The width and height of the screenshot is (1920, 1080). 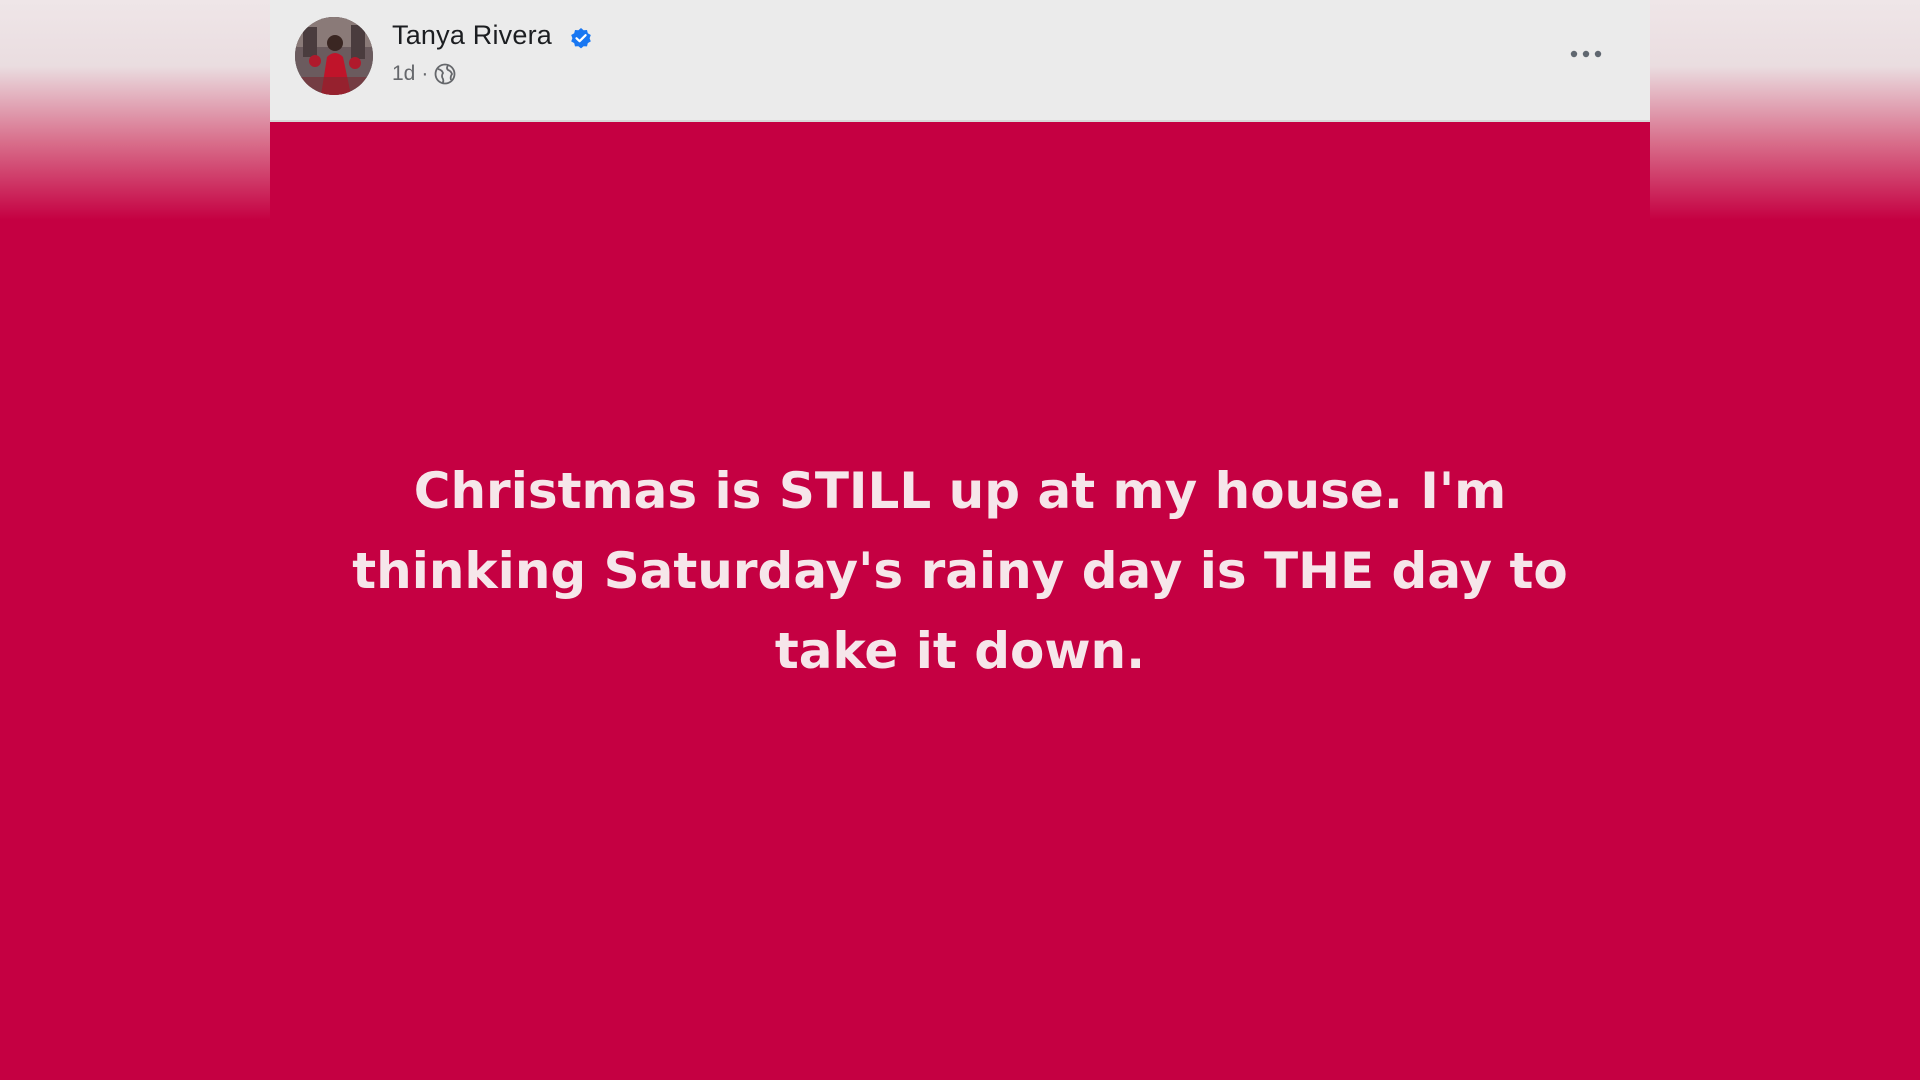 I want to click on post-meta: 1d ·, so click(x=424, y=74).